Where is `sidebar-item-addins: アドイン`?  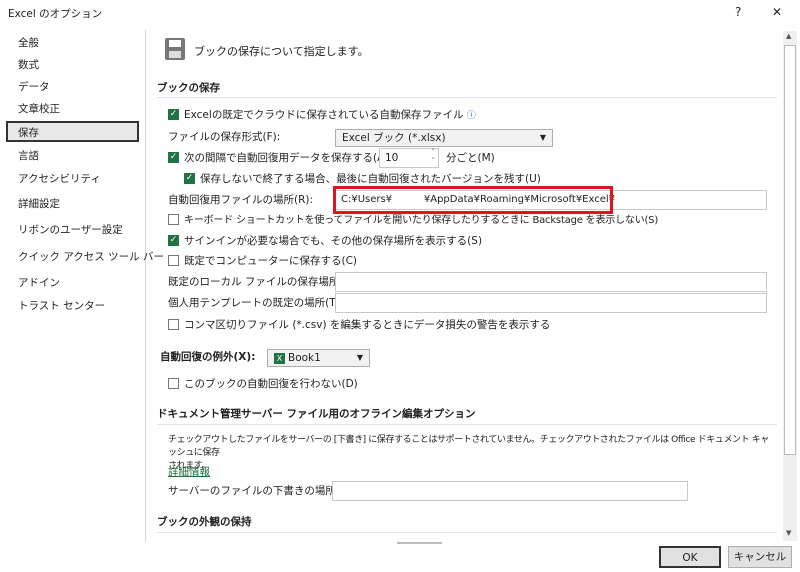
sidebar-item-addins: アドイン is located at coordinates (72, 283).